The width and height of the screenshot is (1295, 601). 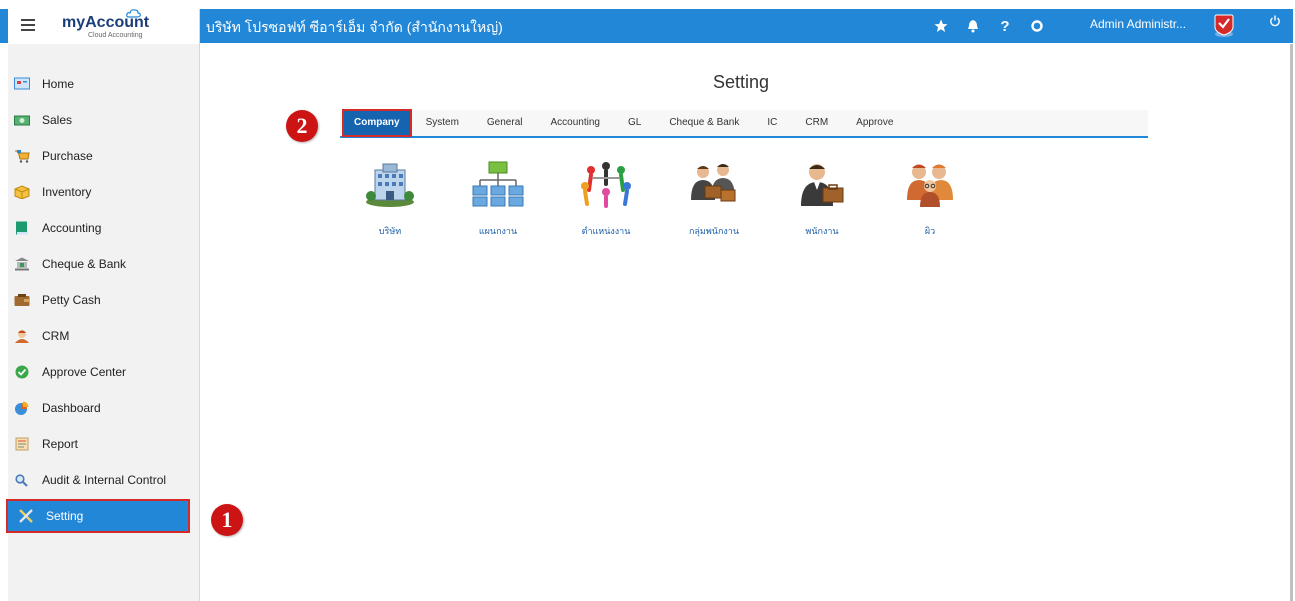 I want to click on sidebar-item-setting: Setting, so click(x=98, y=516).